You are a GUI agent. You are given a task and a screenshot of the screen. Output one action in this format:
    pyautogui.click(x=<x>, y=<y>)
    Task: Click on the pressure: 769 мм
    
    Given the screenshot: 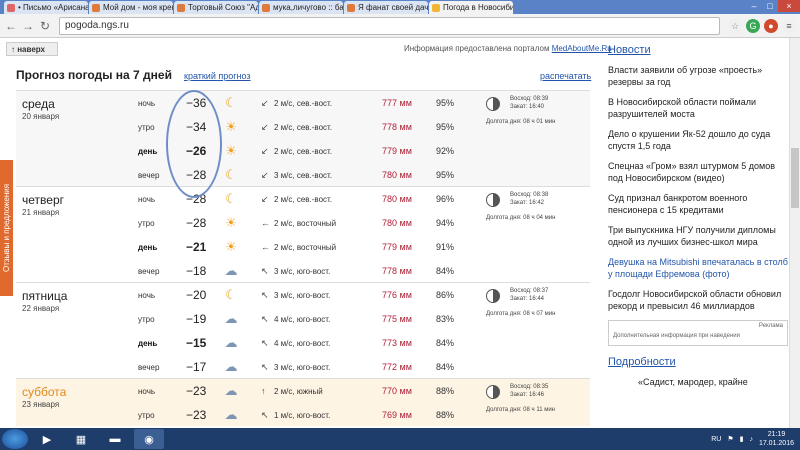 What is the action you would take?
    pyautogui.click(x=397, y=415)
    